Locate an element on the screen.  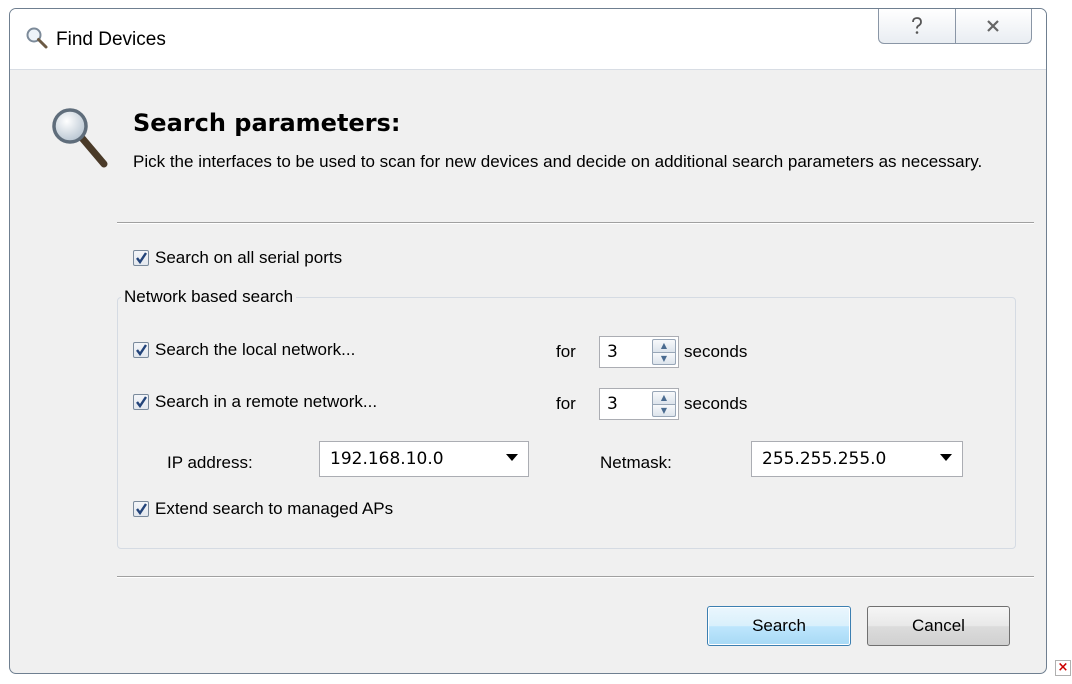
managed-aps-checkbox is located at coordinates (141, 509).